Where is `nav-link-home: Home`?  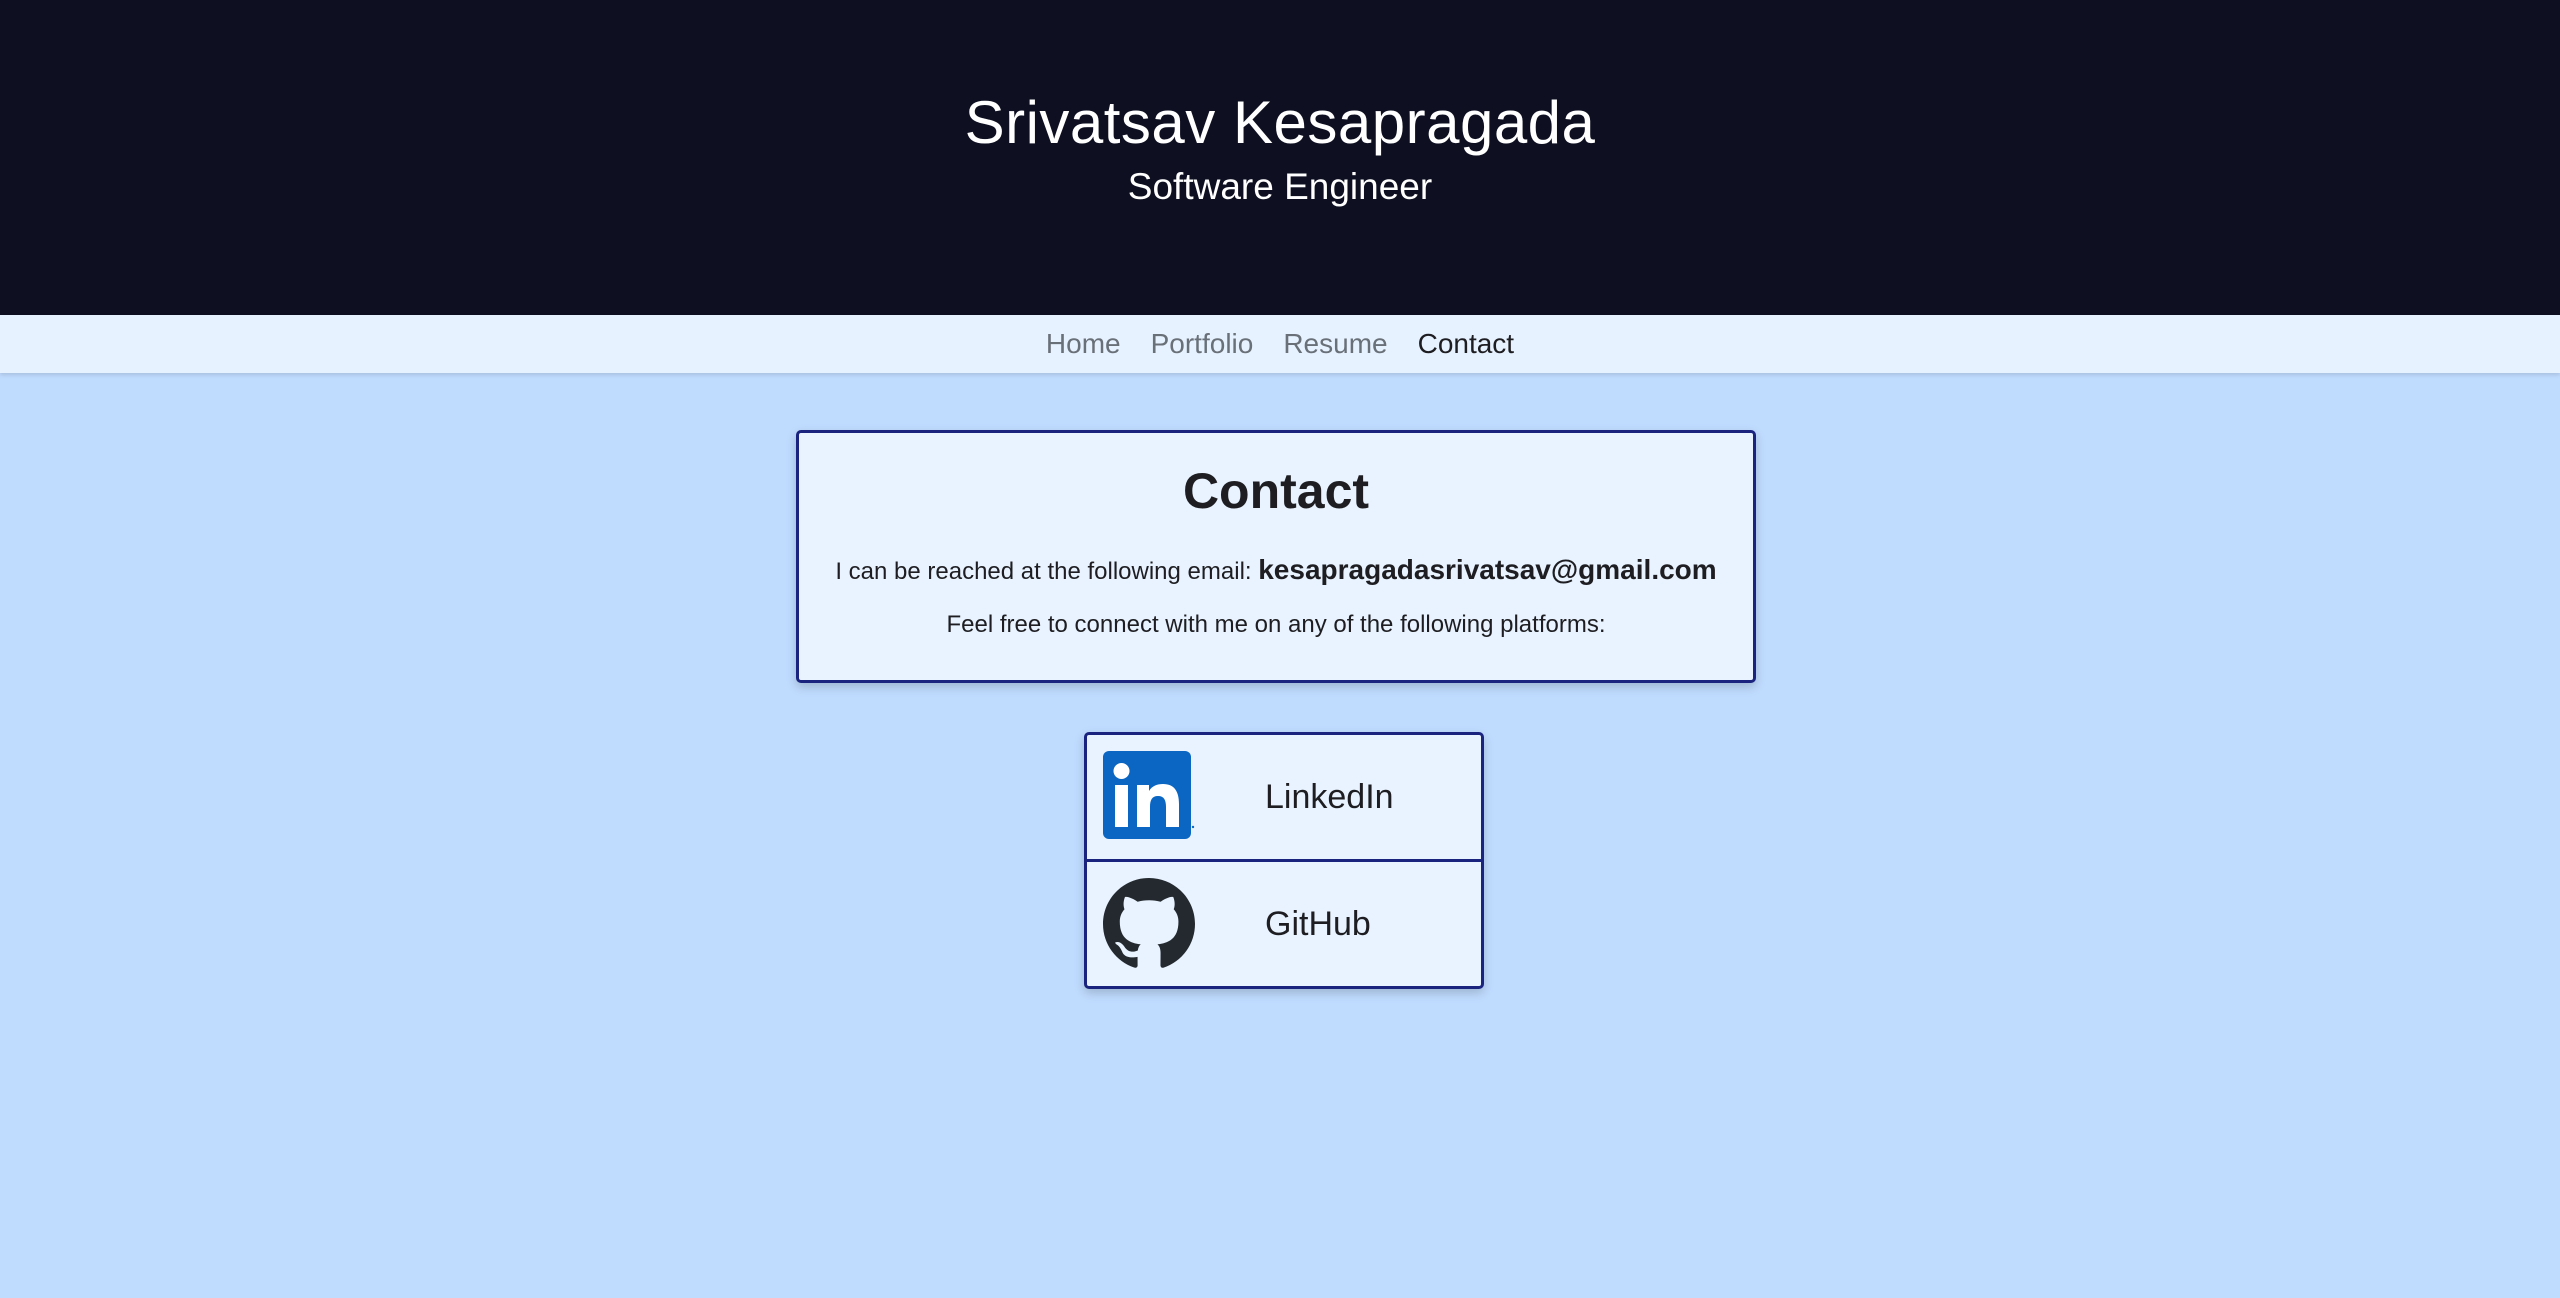
nav-link-home: Home is located at coordinates (1083, 344).